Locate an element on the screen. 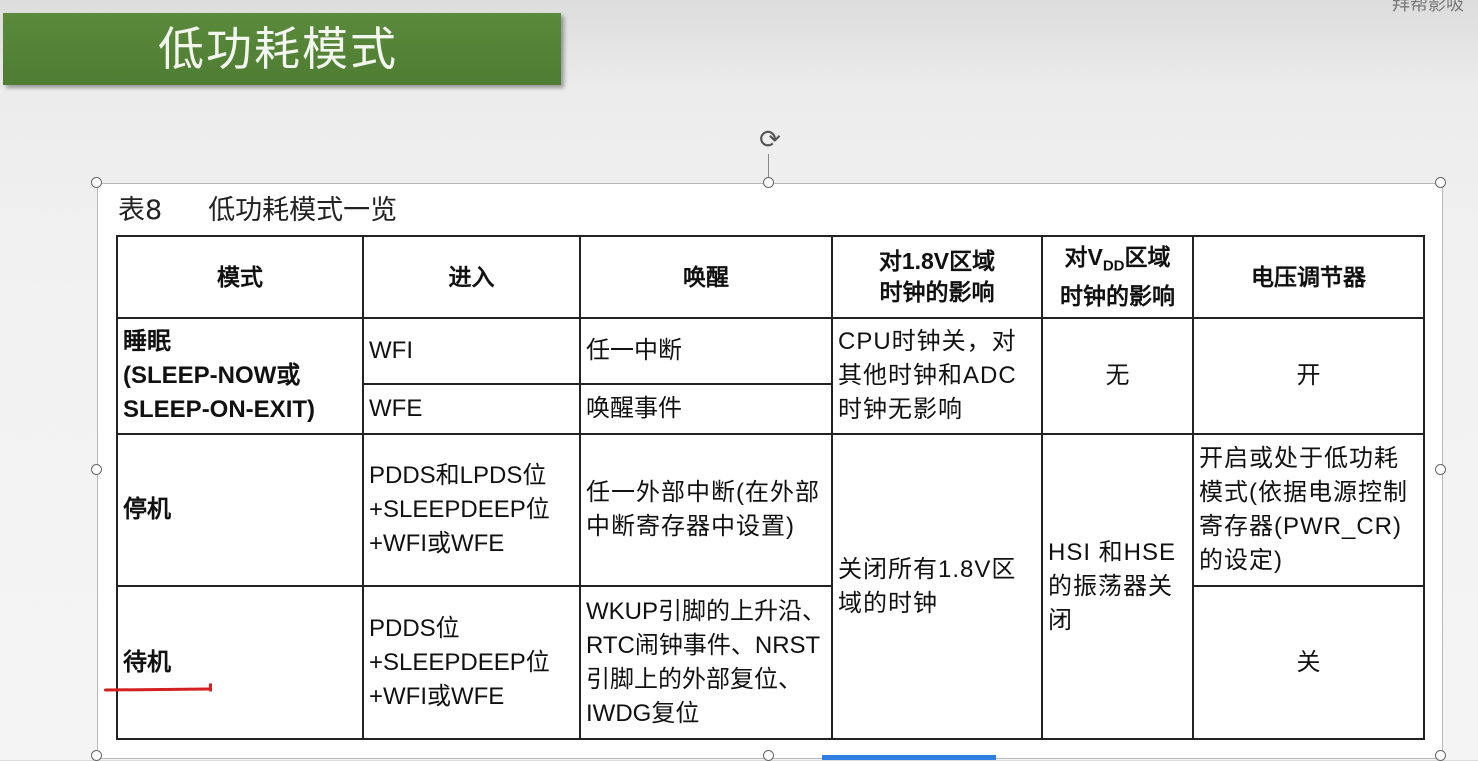 Image resolution: width=1478 pixels, height=761 pixels. cell-sleep-vdd: 无 is located at coordinates (1117, 376).